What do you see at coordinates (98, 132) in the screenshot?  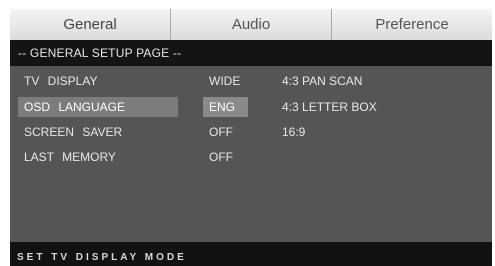 I see `screen-saver-label: SCREEN SAVER` at bounding box center [98, 132].